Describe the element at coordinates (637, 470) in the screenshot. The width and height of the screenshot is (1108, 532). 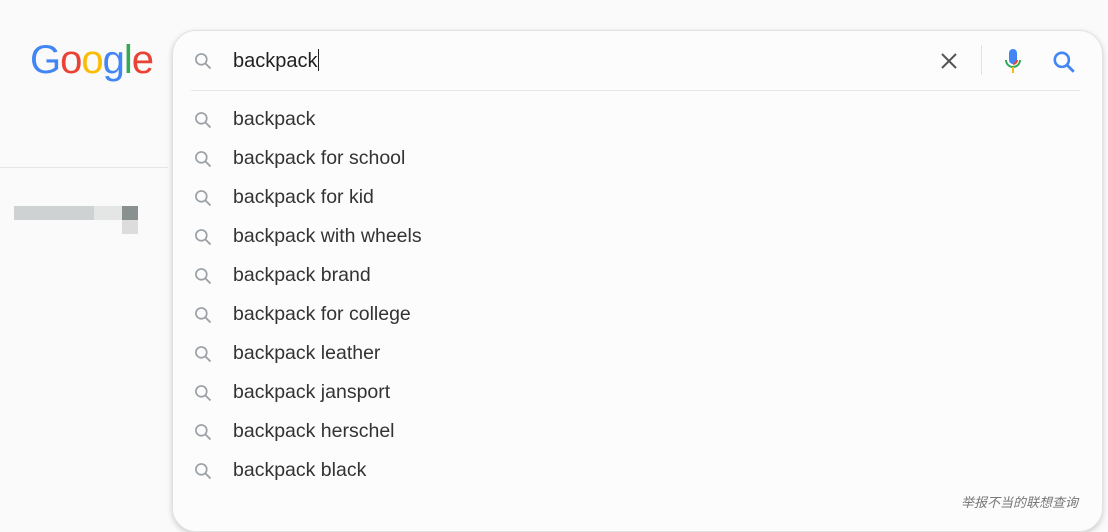
I see `suggestion-item: backpack black` at that location.